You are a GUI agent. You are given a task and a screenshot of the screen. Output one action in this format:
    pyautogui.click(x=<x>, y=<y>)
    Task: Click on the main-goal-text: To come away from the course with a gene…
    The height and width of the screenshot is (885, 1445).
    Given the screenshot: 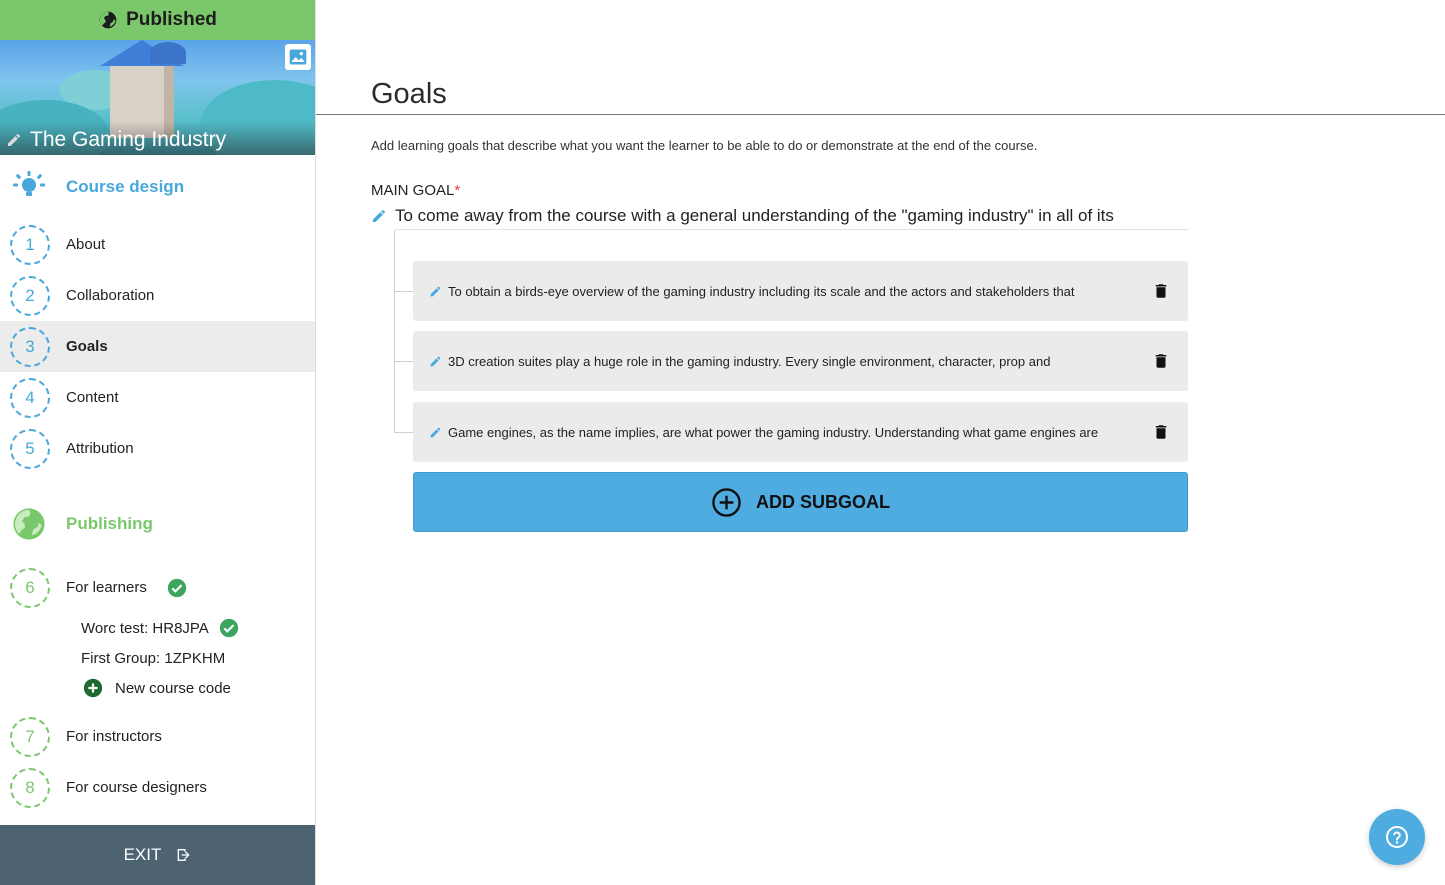 What is the action you would take?
    pyautogui.click(x=754, y=215)
    